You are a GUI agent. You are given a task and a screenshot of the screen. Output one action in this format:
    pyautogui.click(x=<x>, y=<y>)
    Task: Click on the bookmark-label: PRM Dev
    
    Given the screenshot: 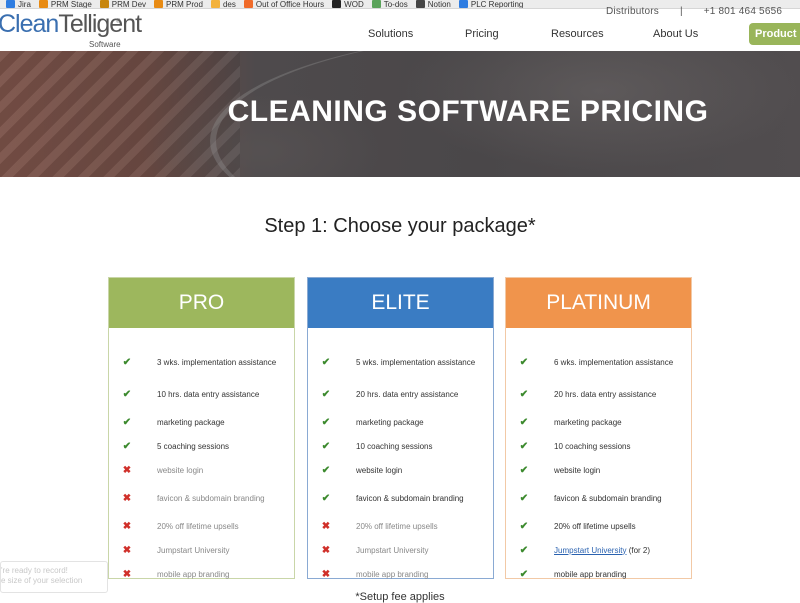 What is the action you would take?
    pyautogui.click(x=129, y=4)
    